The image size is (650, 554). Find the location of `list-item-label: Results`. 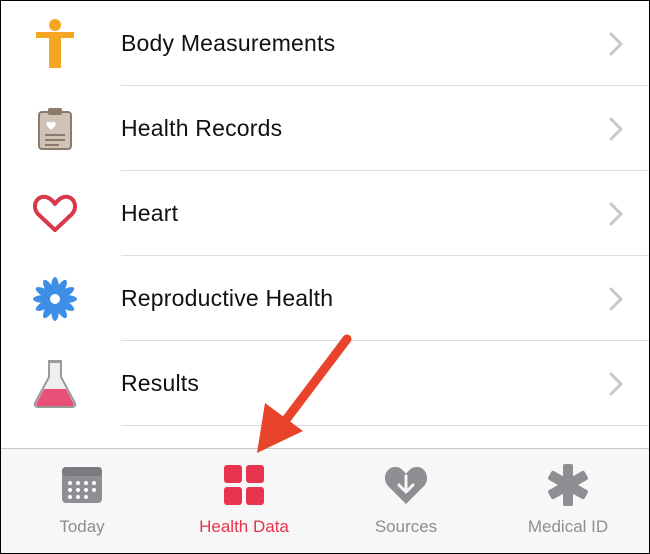

list-item-label: Results is located at coordinates (160, 383).